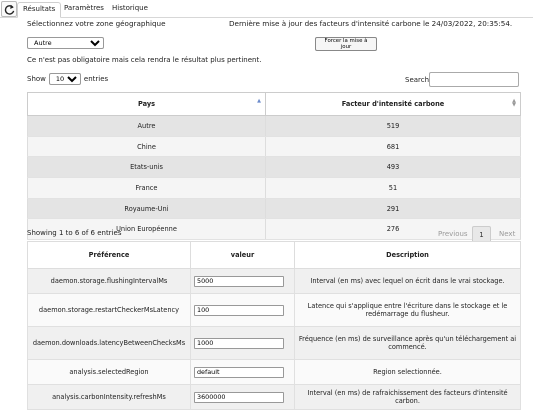 This screenshot has height=410, width=533. What do you see at coordinates (84, 8) in the screenshot?
I see `tab-parametres: Paramètres` at bounding box center [84, 8].